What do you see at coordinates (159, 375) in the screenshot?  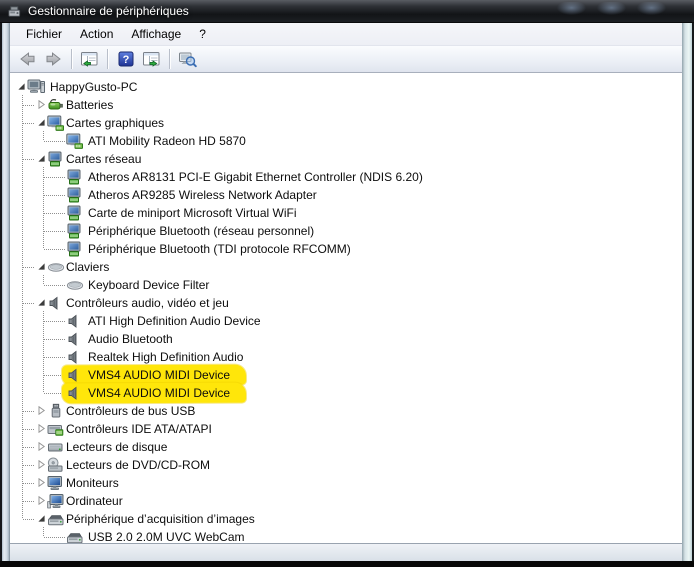 I see `tree-item-label: VMS4 AUDIO MIDI Device` at bounding box center [159, 375].